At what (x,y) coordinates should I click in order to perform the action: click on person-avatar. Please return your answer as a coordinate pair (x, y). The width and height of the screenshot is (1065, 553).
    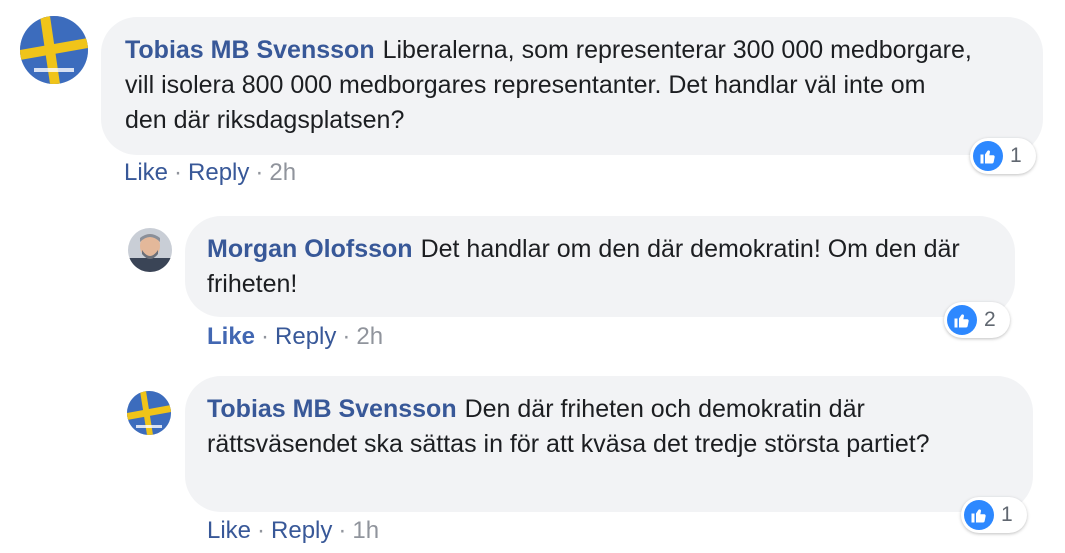
    Looking at the image, I should click on (150, 250).